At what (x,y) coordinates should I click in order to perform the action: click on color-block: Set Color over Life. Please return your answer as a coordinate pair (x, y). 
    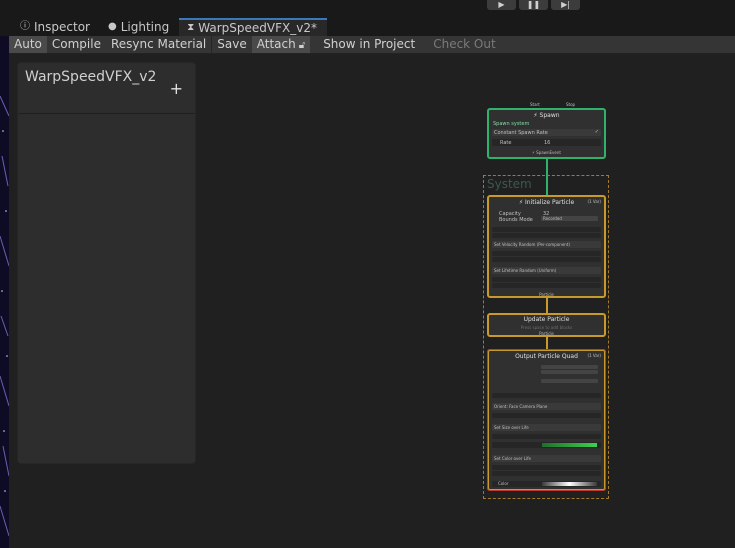
    Looking at the image, I should click on (546, 458).